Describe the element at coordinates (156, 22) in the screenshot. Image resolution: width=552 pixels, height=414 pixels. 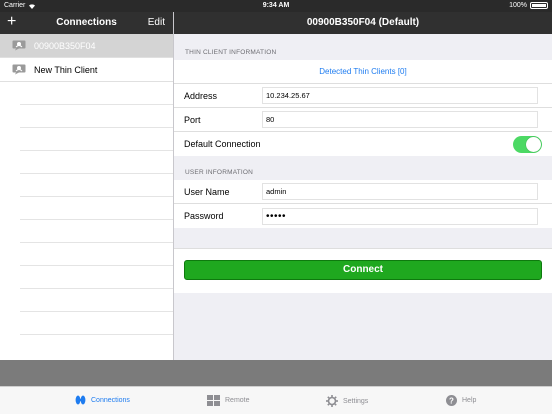
I see `edit-button: Edit` at that location.